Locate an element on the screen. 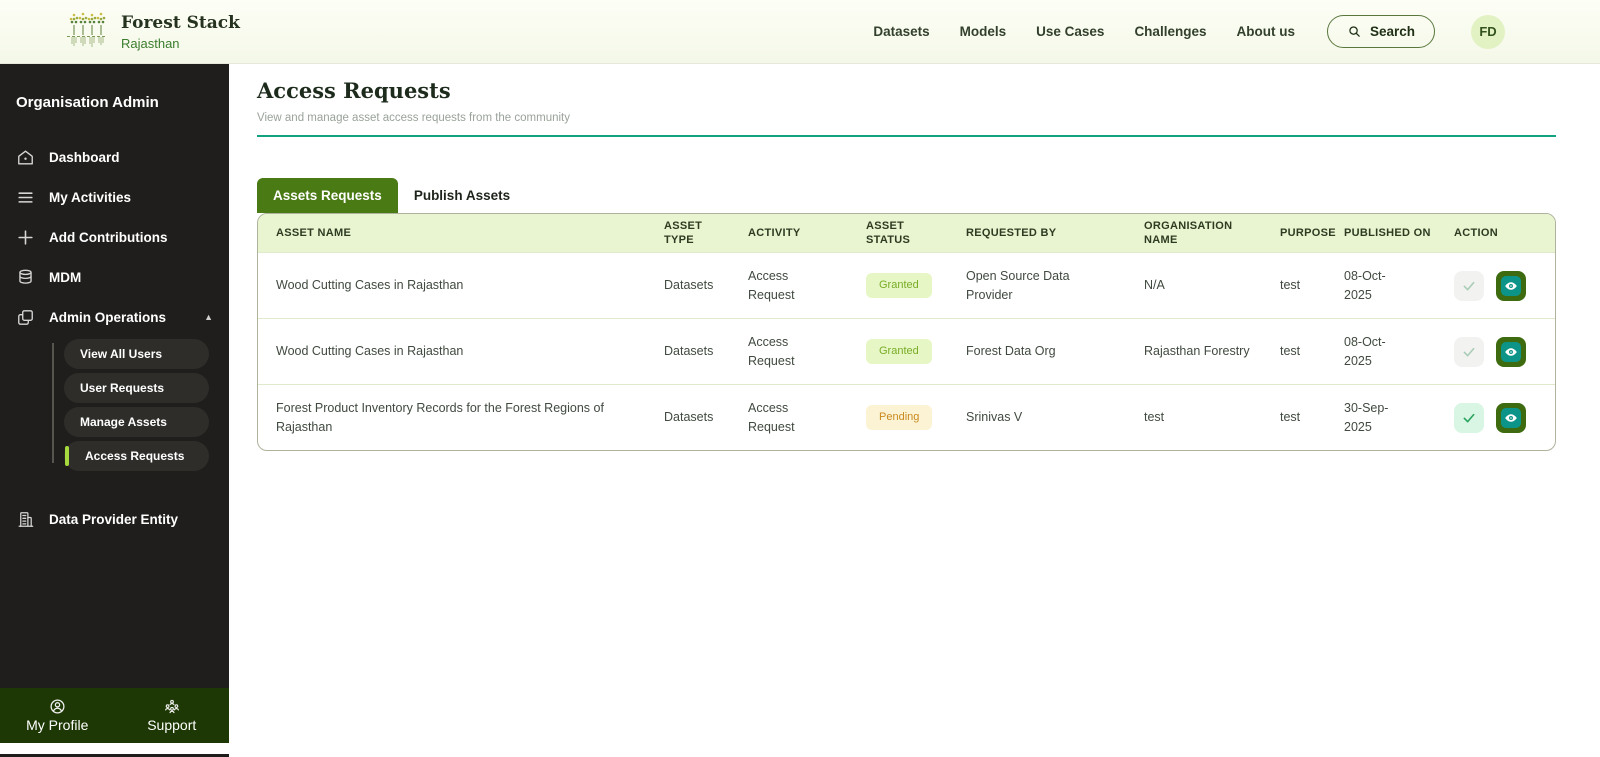  sidebar-item-label: Data Provider Entity is located at coordinates (114, 519).